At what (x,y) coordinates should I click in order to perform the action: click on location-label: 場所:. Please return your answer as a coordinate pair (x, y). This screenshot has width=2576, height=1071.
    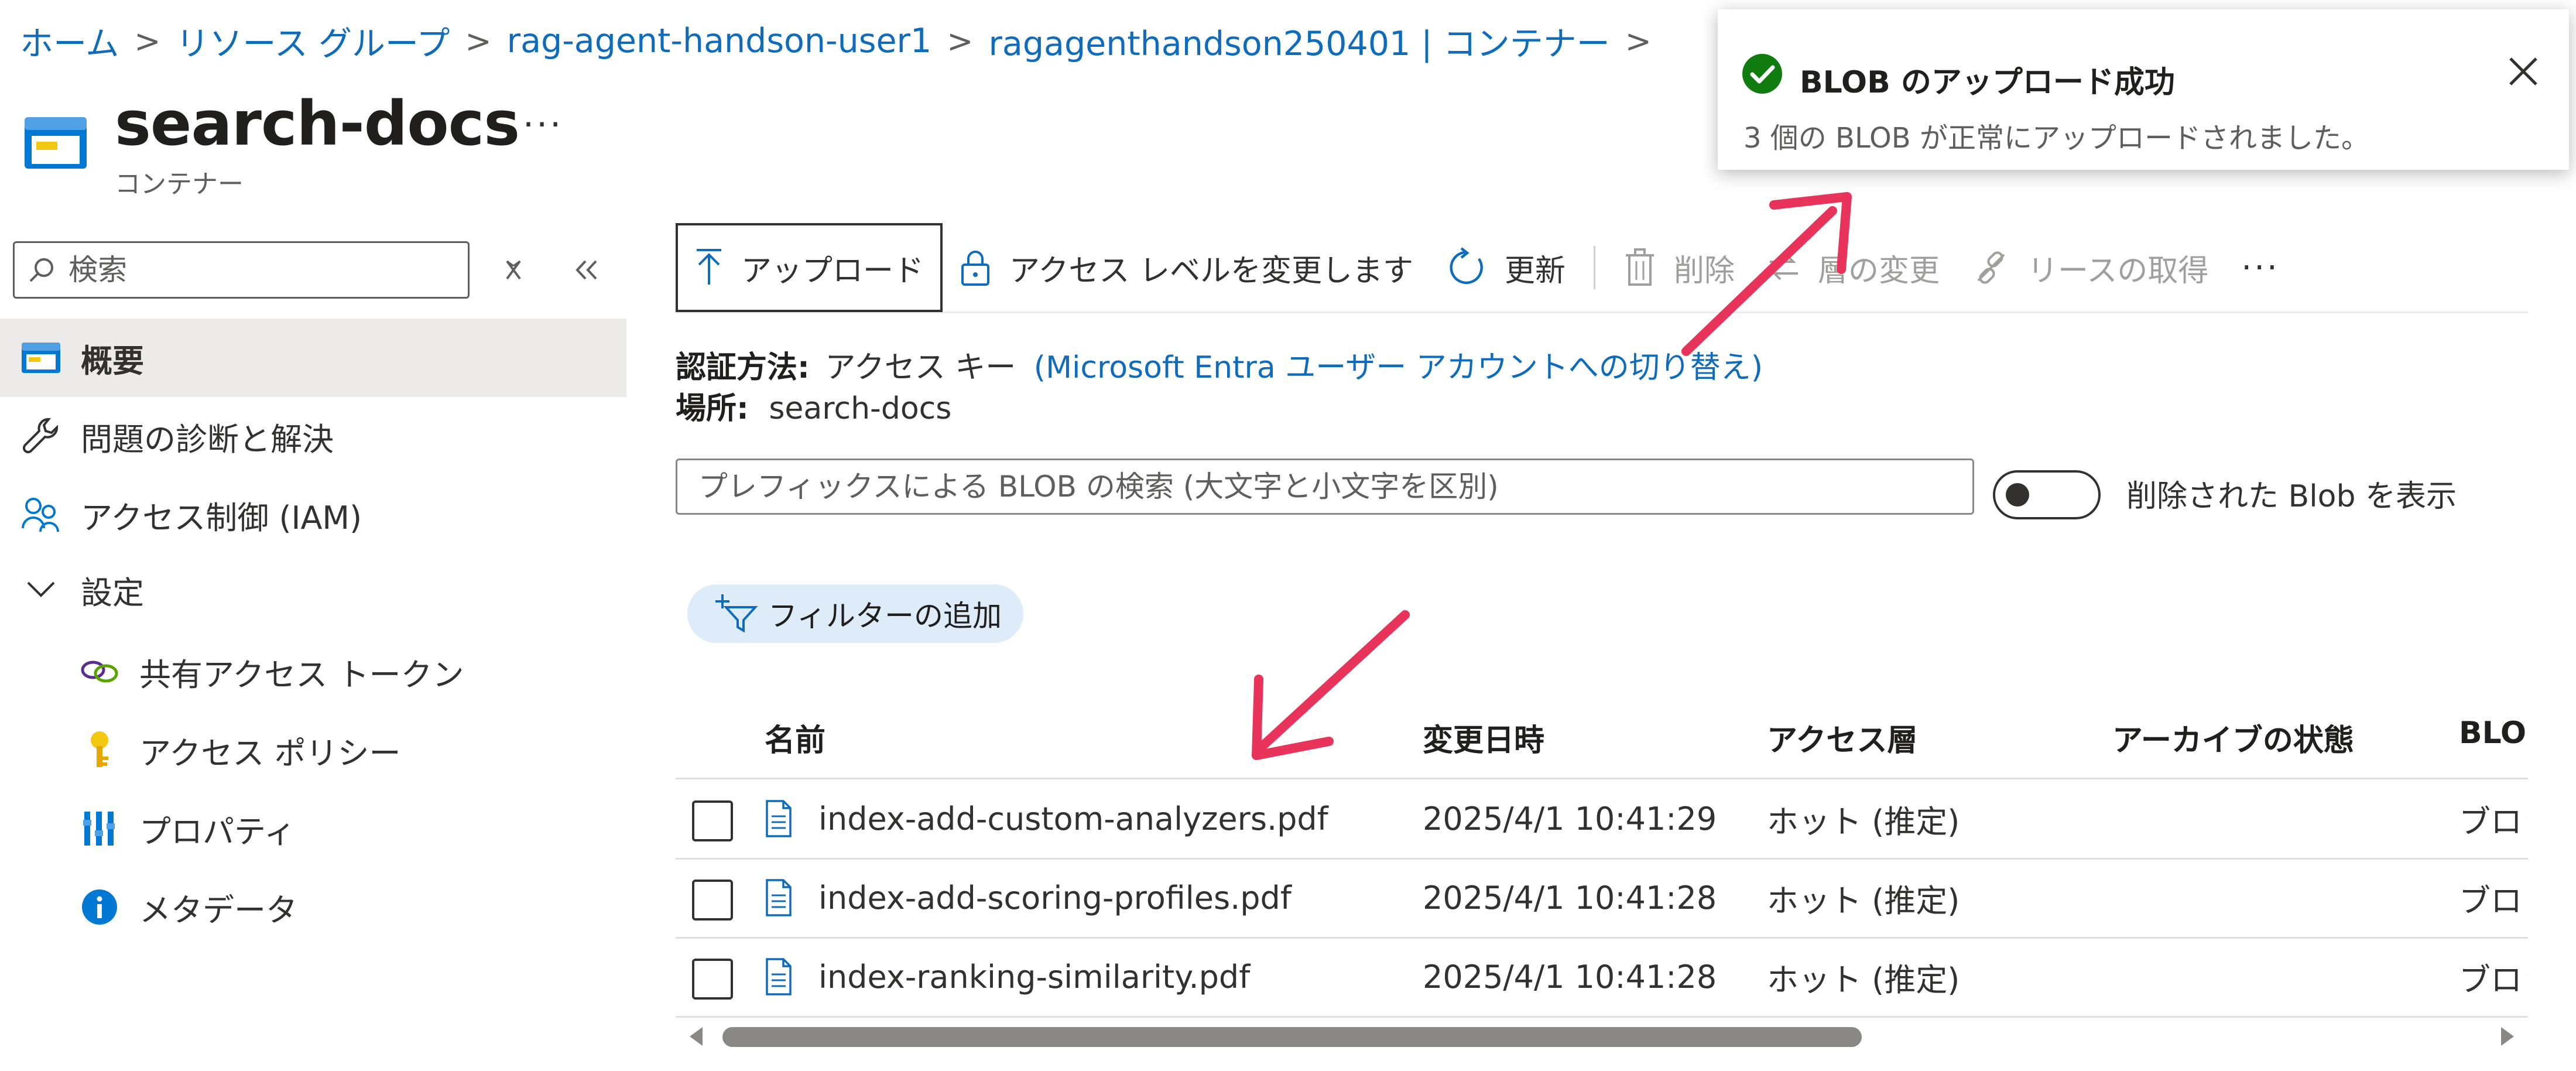
    Looking at the image, I should click on (712, 408).